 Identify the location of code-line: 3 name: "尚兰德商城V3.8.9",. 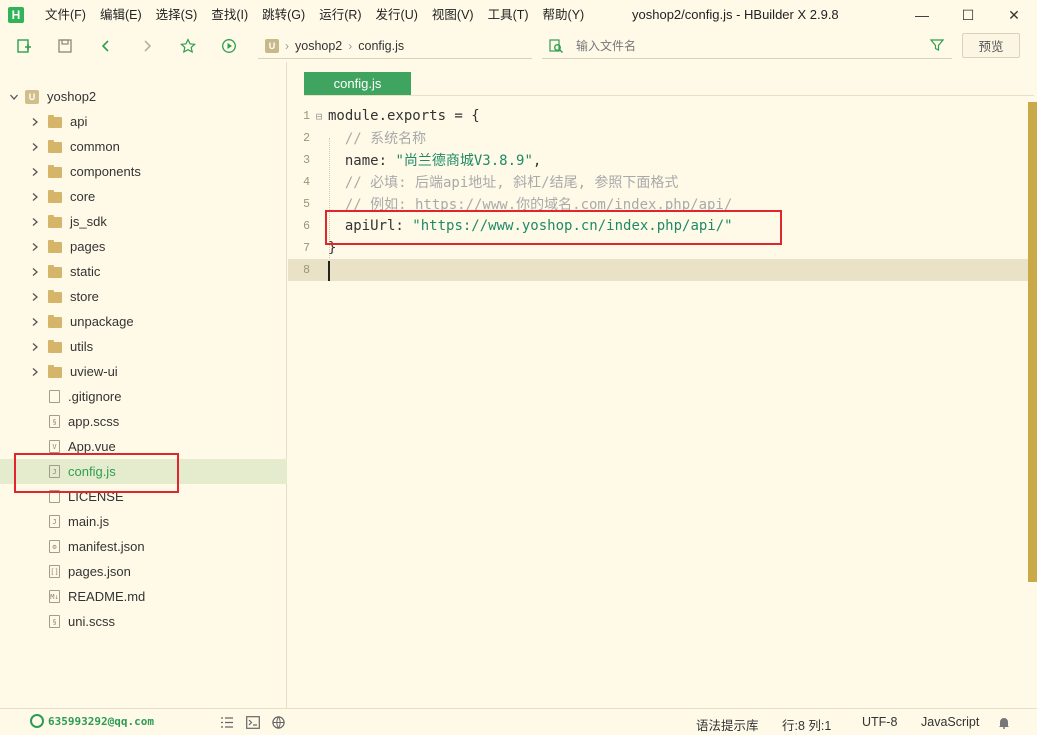
(658, 160).